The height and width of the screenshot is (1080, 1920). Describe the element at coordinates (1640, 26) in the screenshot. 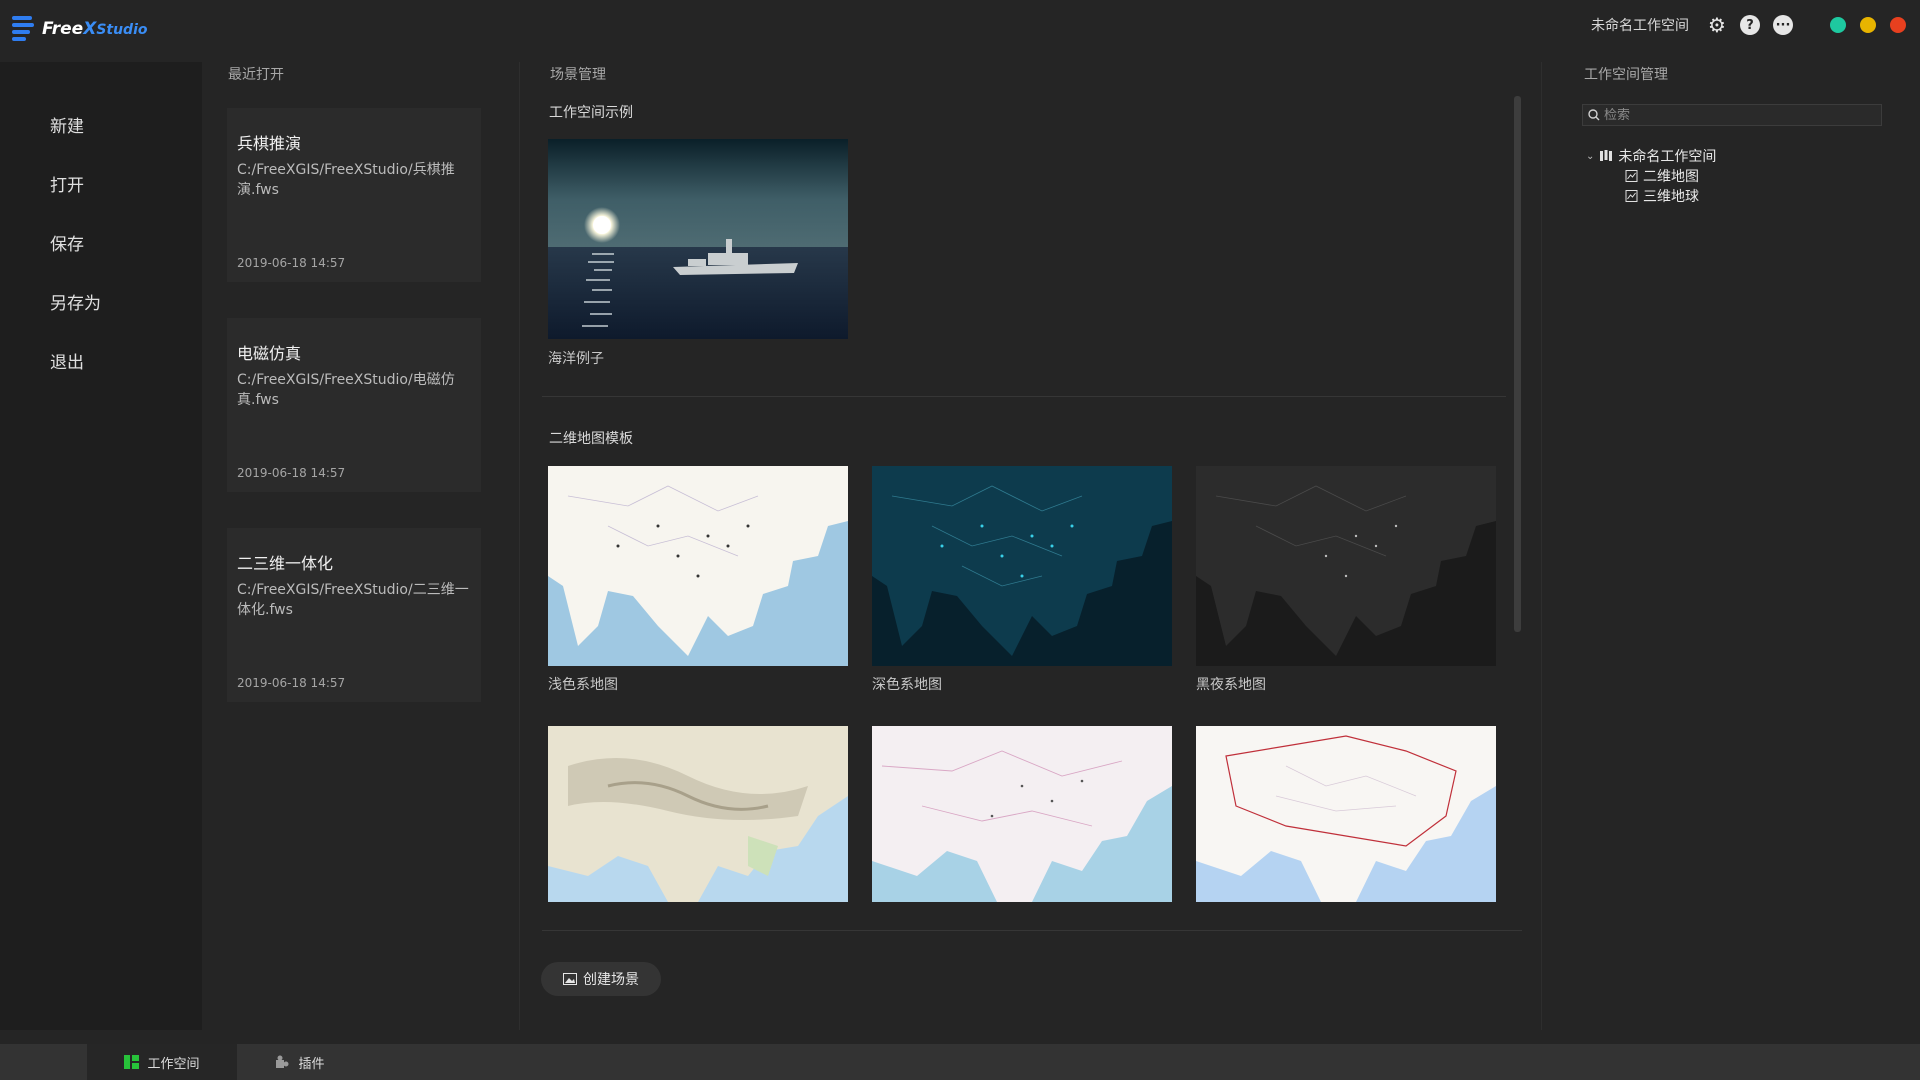

I see `workspace-name: 未命名工作空间` at that location.